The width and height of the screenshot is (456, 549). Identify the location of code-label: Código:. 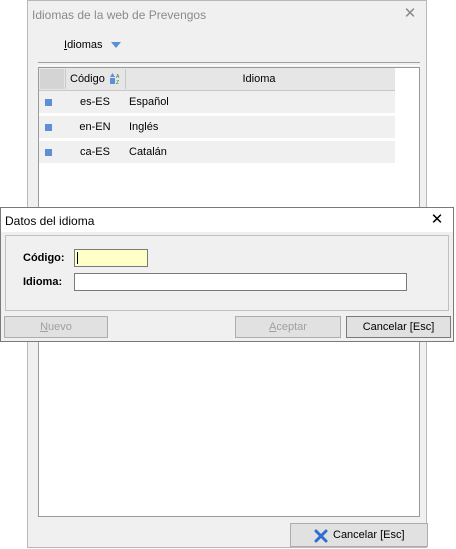
(44, 258).